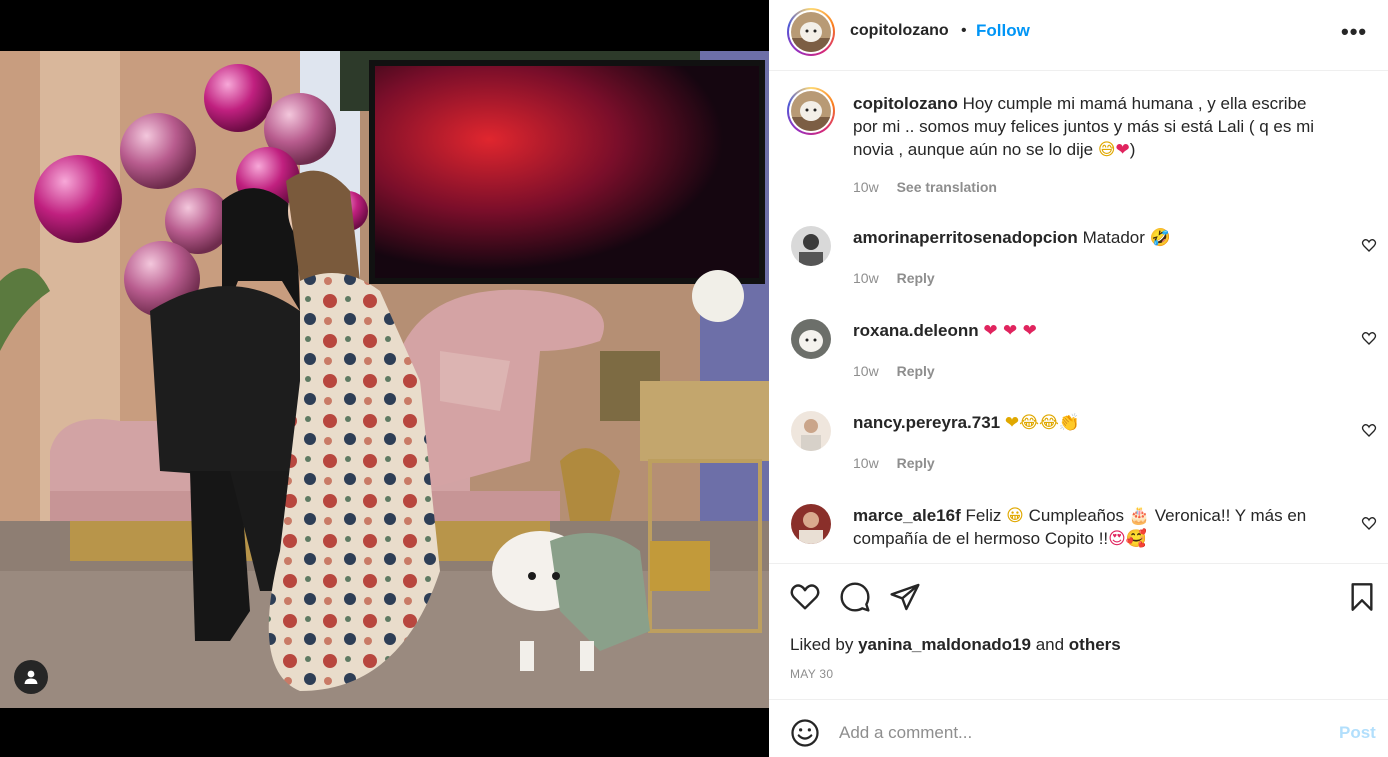  What do you see at coordinates (899, 31) in the screenshot?
I see `author-username: copitolozano` at bounding box center [899, 31].